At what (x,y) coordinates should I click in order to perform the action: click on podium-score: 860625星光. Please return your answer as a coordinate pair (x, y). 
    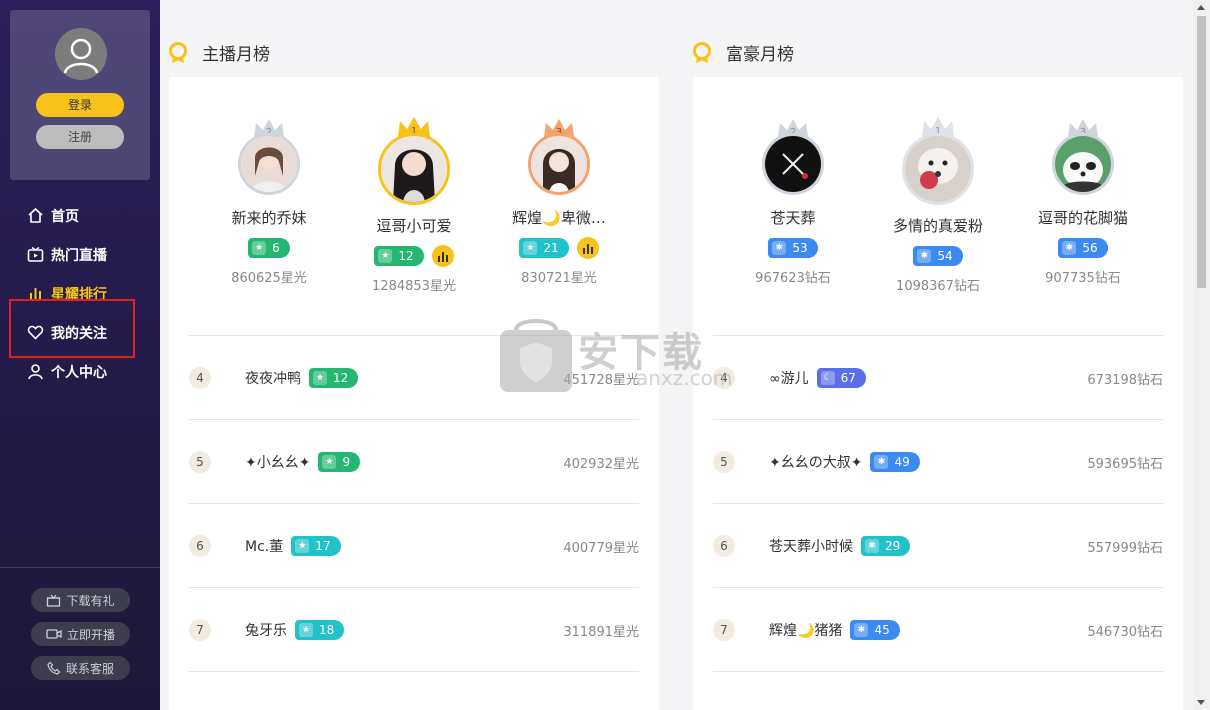
    Looking at the image, I should click on (269, 278).